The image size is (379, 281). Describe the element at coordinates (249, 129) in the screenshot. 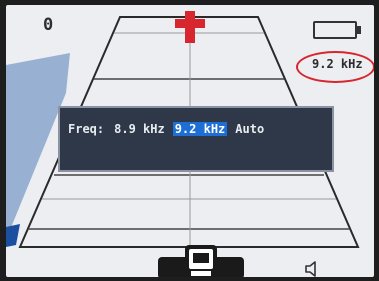

I see `freq-option-auto: Auto` at that location.